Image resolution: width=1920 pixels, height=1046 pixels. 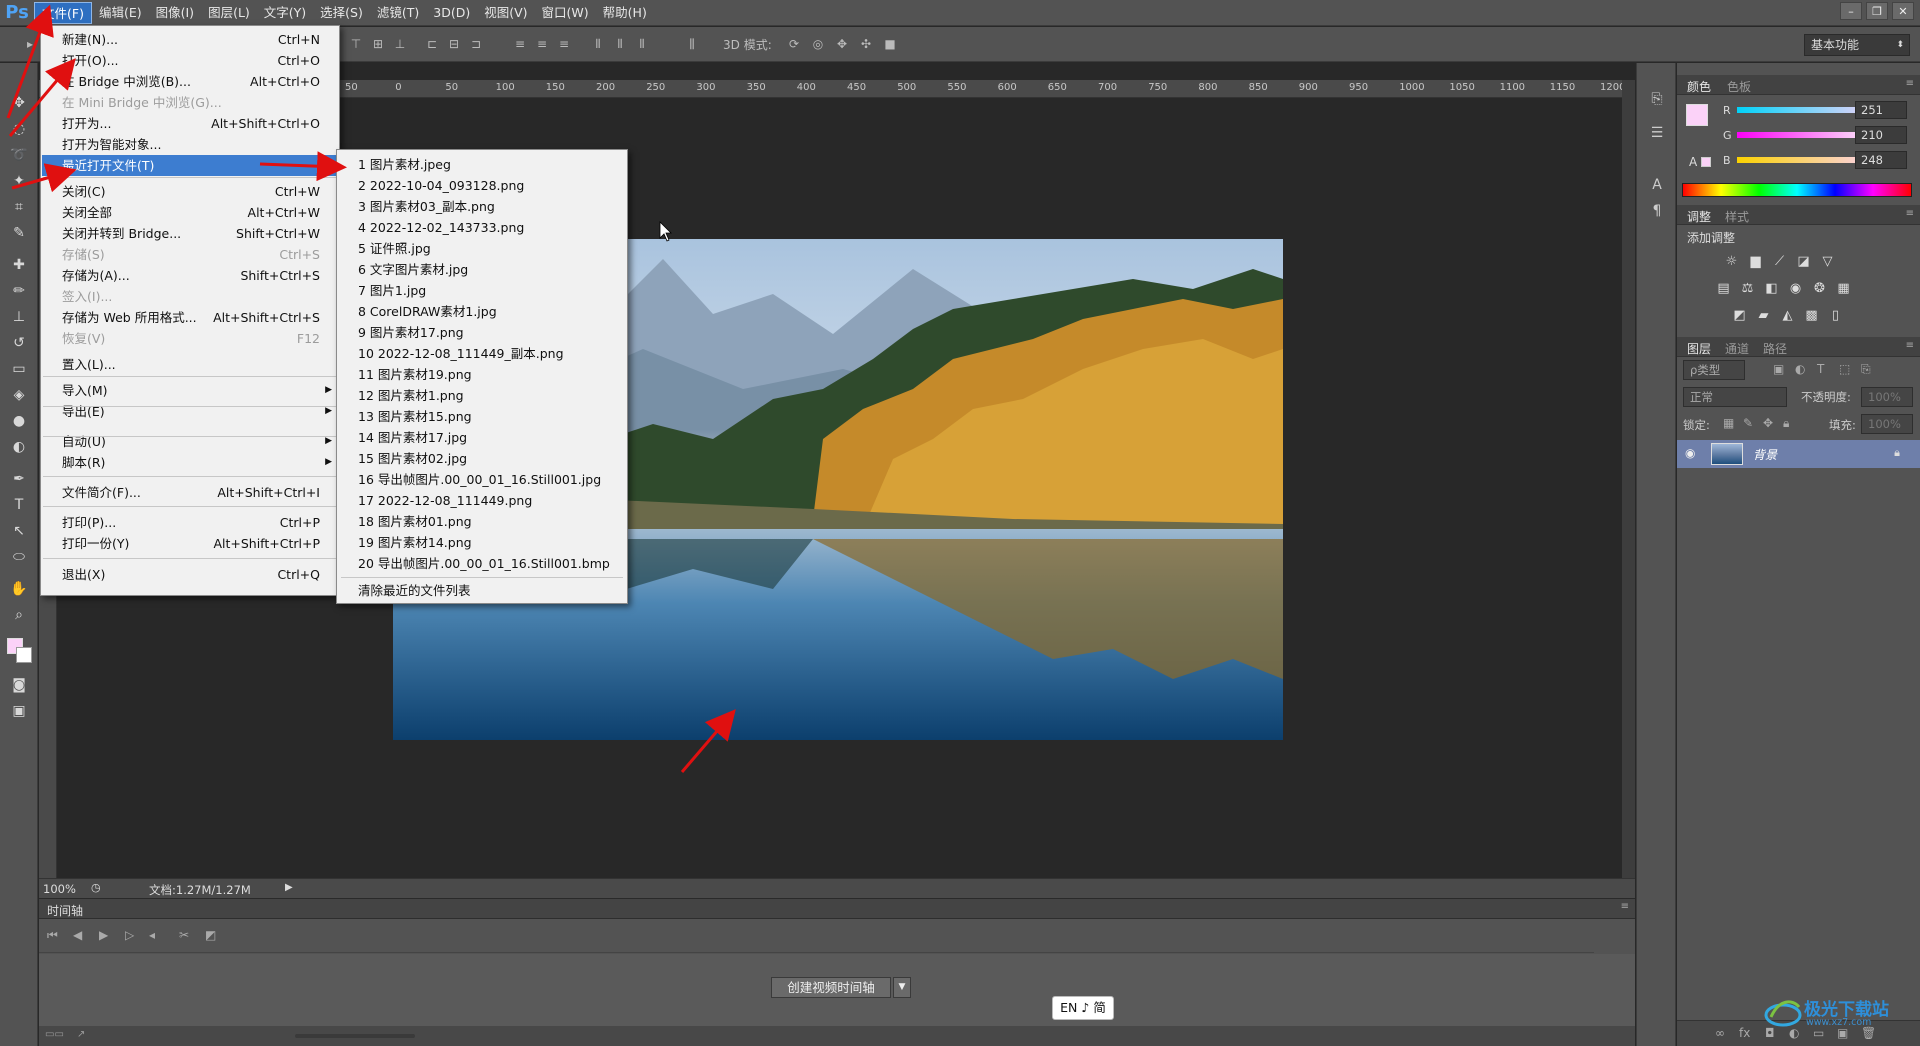 I want to click on distribute-bottom-icon: ≡, so click(x=564, y=44).